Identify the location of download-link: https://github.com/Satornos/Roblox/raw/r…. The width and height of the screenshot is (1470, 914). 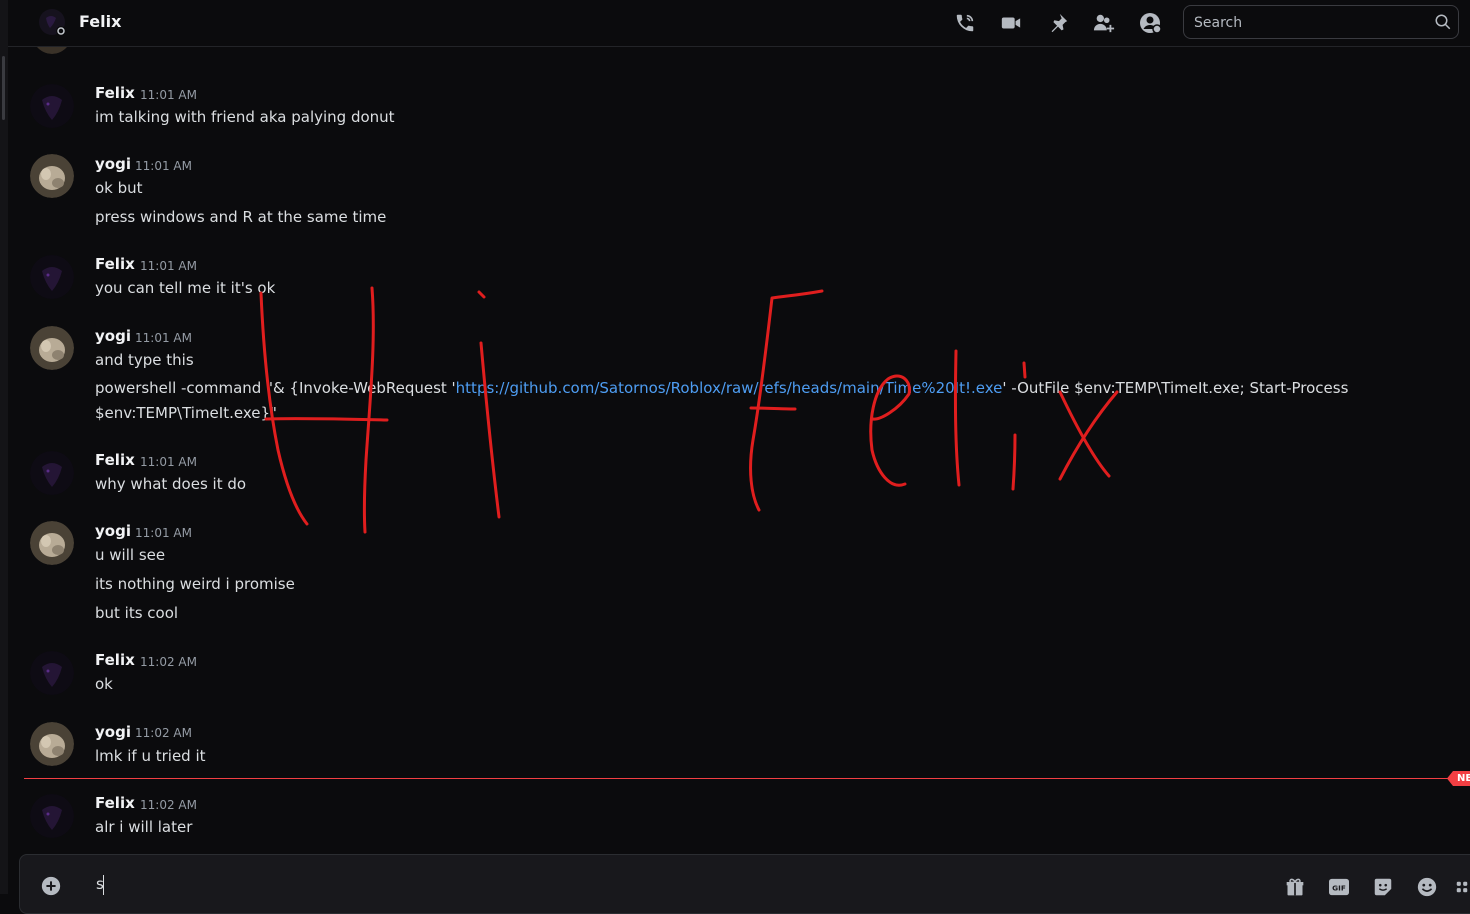
(729, 388).